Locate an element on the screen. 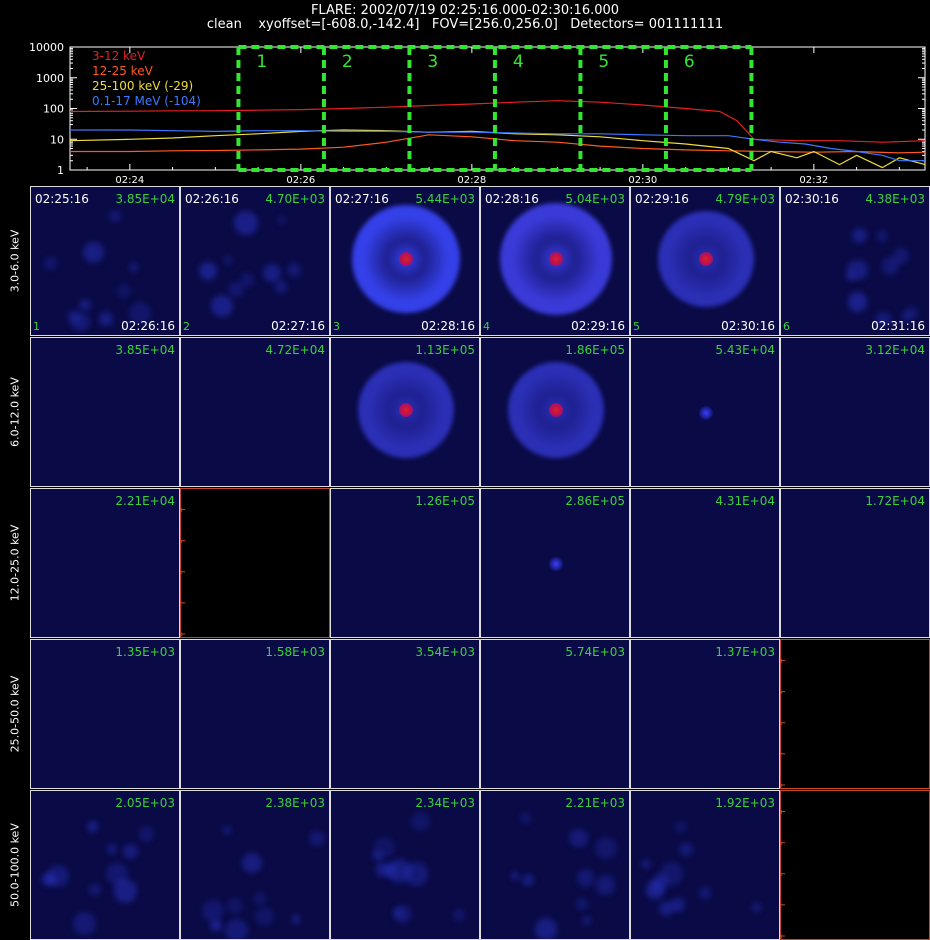 The image size is (930, 940). x-tick-label: 02:24 is located at coordinates (129, 180).